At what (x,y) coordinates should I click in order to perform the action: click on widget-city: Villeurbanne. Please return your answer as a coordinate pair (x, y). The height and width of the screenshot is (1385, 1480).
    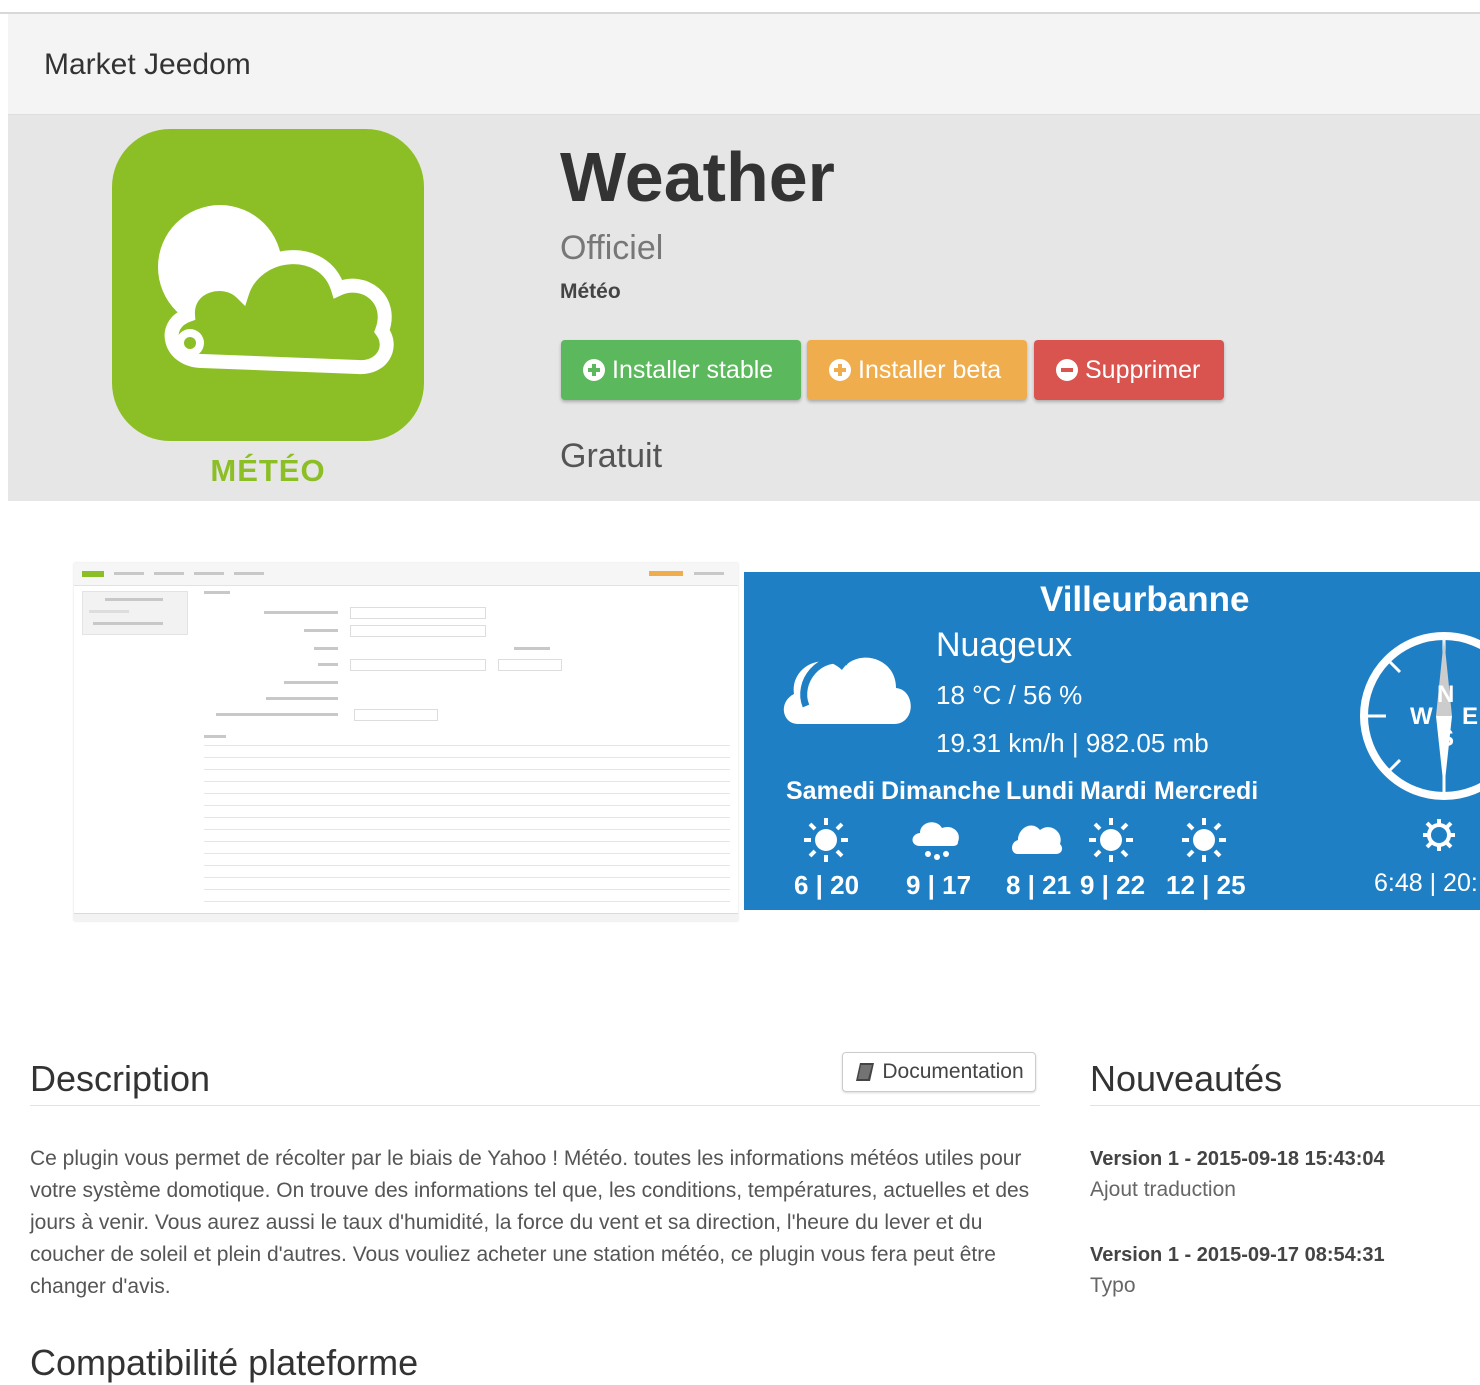
    Looking at the image, I should click on (1145, 599).